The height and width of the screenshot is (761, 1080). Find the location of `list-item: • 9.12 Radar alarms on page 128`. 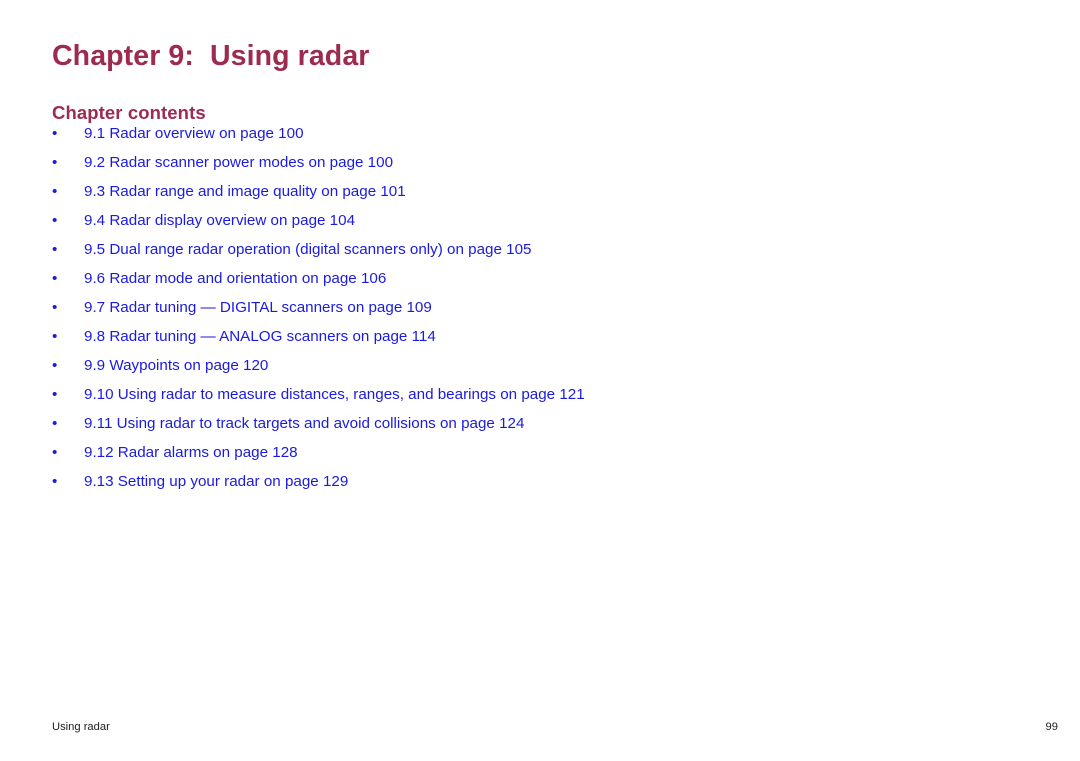

list-item: • 9.12 Radar alarms on page 128 is located at coordinates (542, 452).